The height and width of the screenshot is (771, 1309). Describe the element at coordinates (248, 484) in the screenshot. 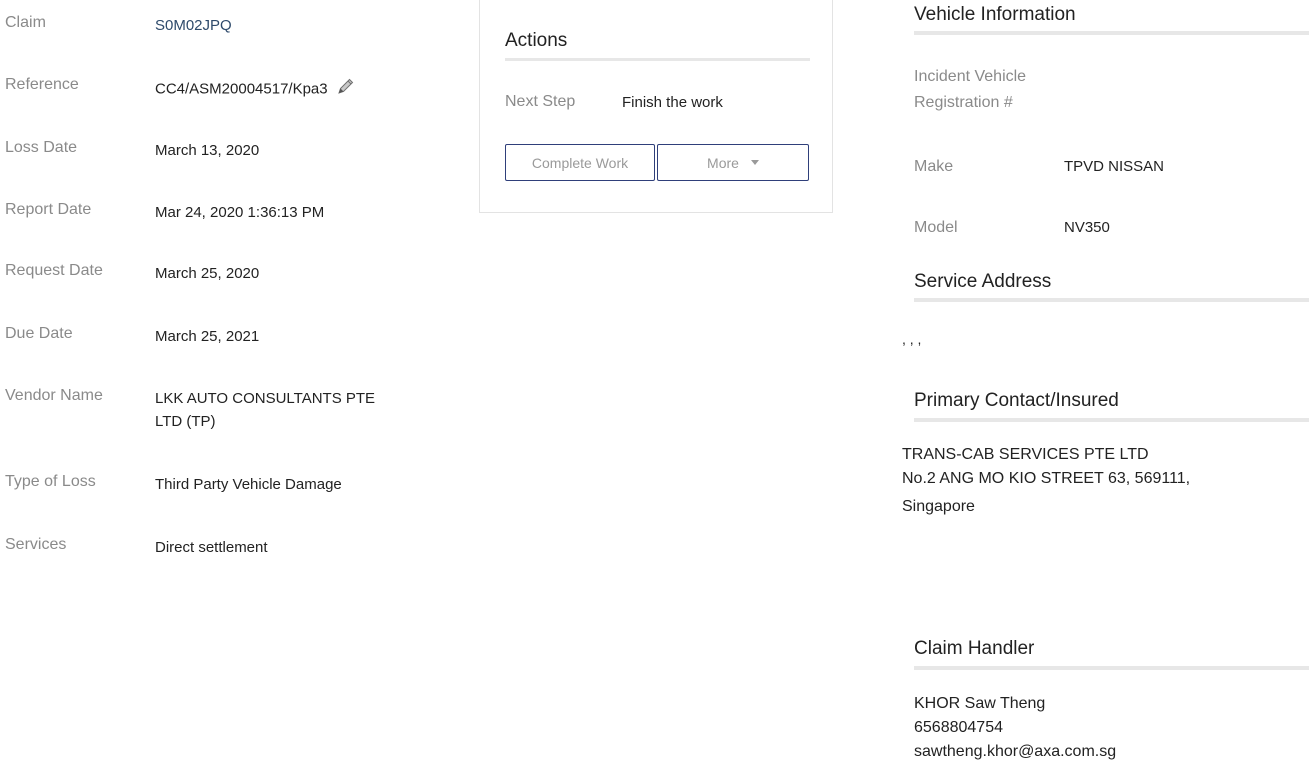

I see `type-of-loss-value: Third Party Vehicle Damage` at that location.